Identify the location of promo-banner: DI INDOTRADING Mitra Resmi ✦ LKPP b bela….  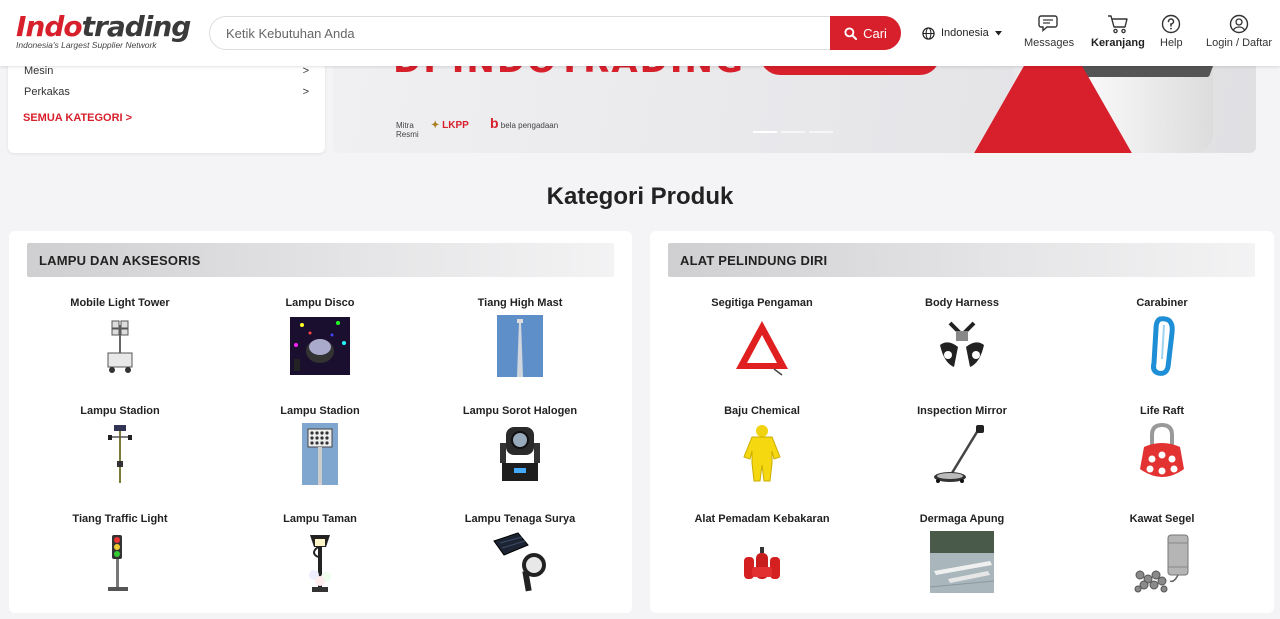
(794, 104).